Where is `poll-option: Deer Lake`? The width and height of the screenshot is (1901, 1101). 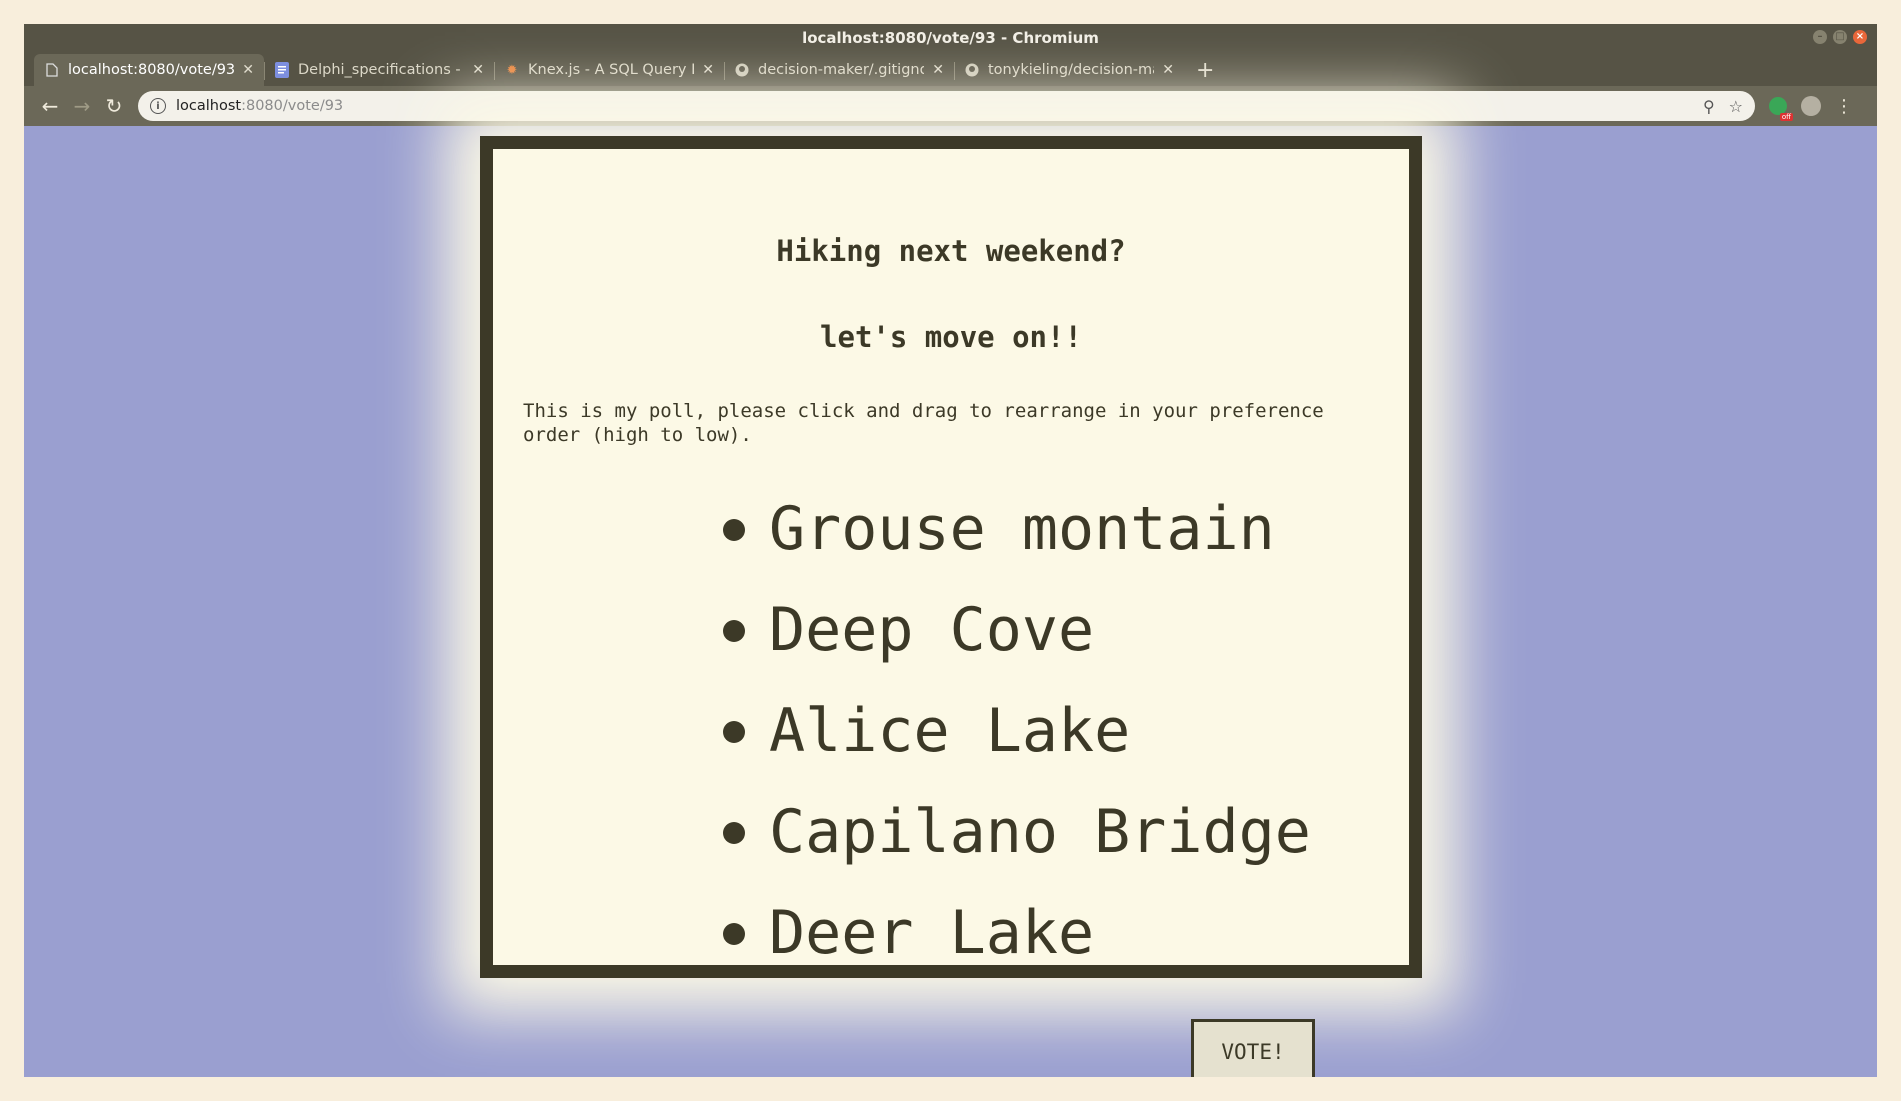
poll-option: Deer Lake is located at coordinates (1017, 933).